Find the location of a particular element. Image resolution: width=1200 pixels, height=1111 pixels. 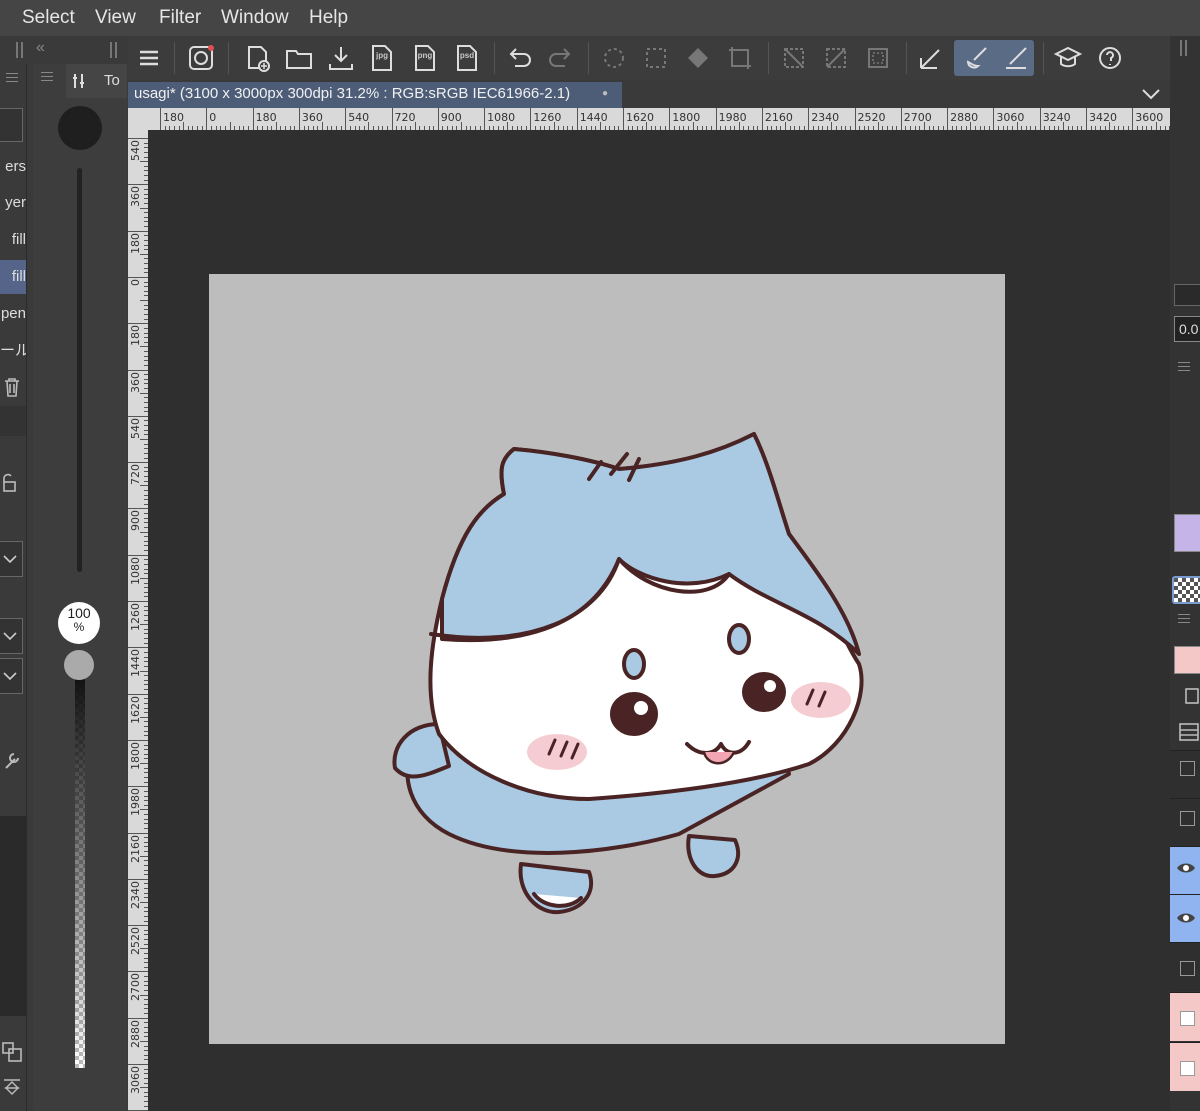

transparent-color-swatch is located at coordinates (1186, 590).